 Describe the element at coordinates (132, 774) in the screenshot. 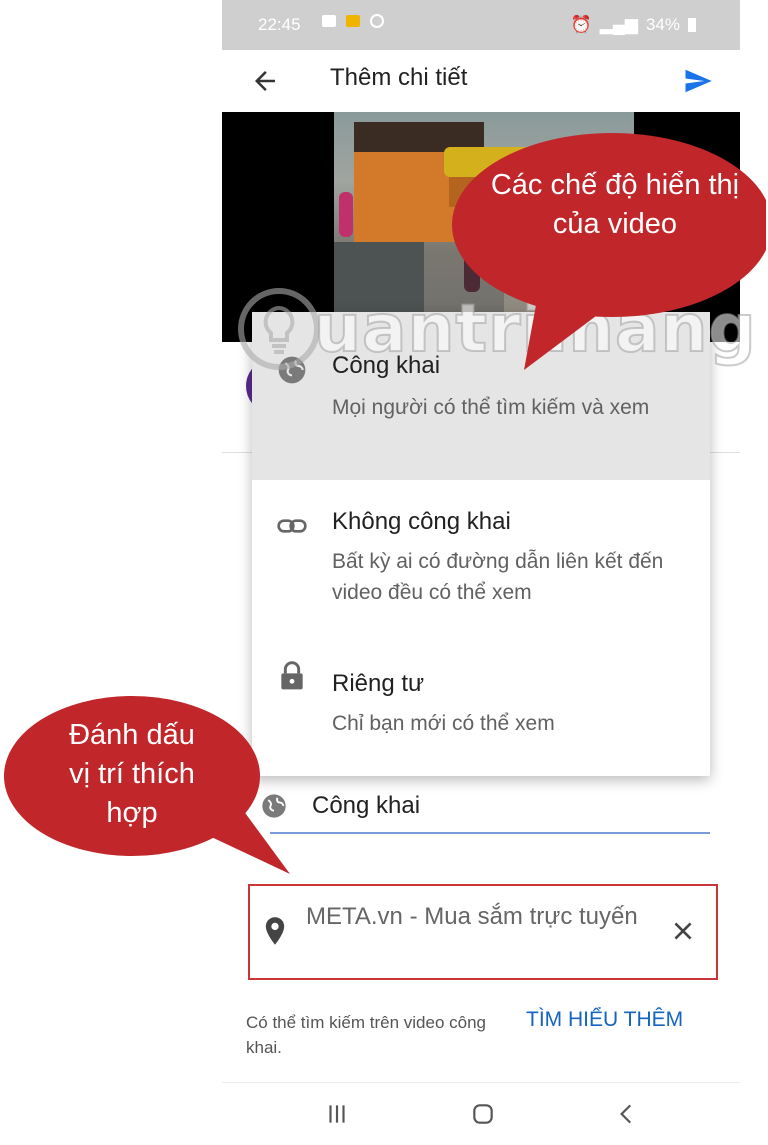

I see `callout-text: Đánh dấu vị trí thích hợp` at that location.